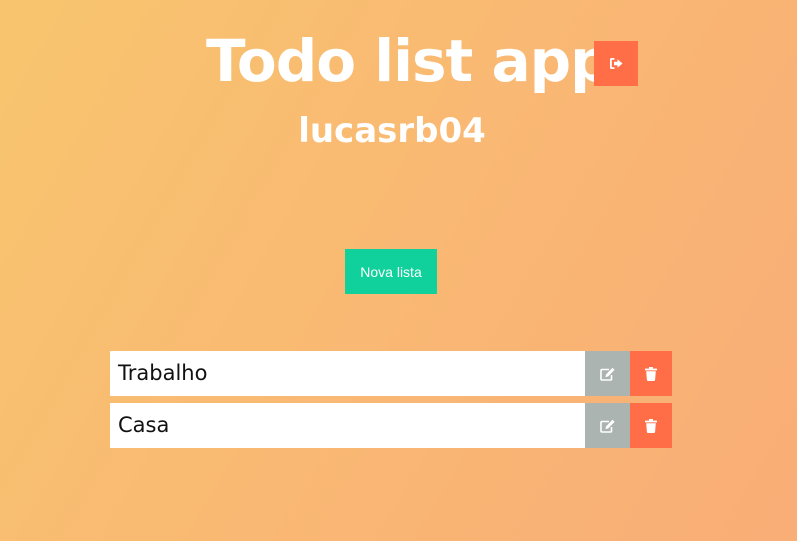 The image size is (797, 541). What do you see at coordinates (409, 61) in the screenshot?
I see `page-title: Todo list app` at bounding box center [409, 61].